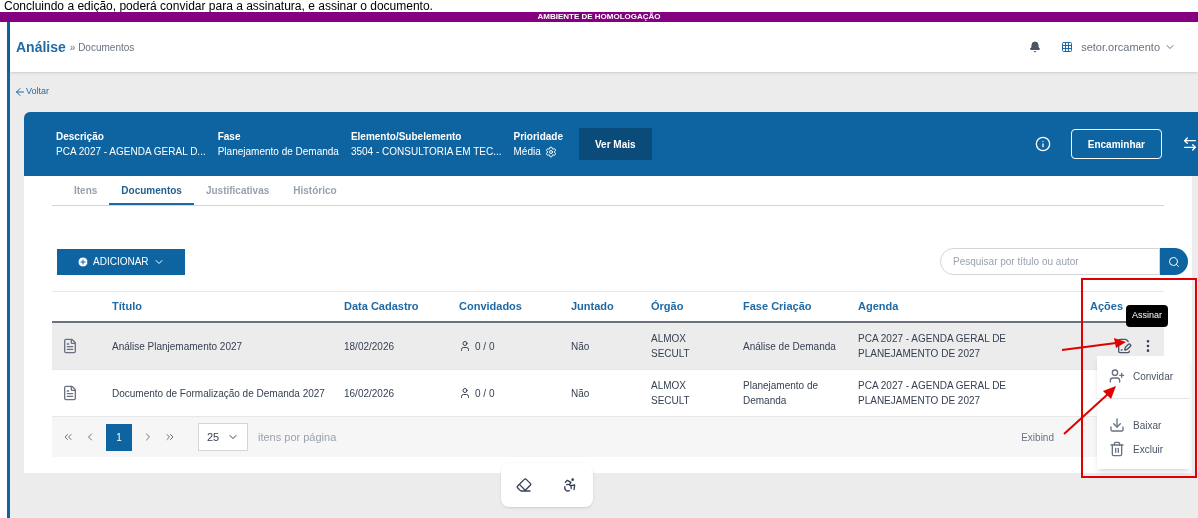 This screenshot has width=1198, height=518. What do you see at coordinates (229, 137) in the screenshot?
I see `field-label: Fase` at bounding box center [229, 137].